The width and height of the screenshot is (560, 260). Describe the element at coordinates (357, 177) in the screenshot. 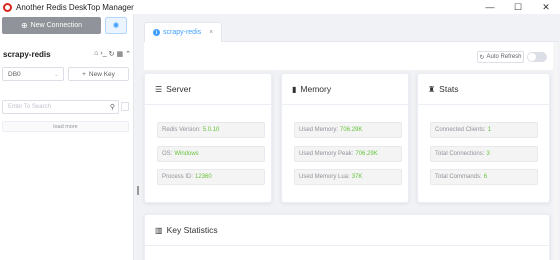

I see `used-memory-lua-value: 37K` at that location.